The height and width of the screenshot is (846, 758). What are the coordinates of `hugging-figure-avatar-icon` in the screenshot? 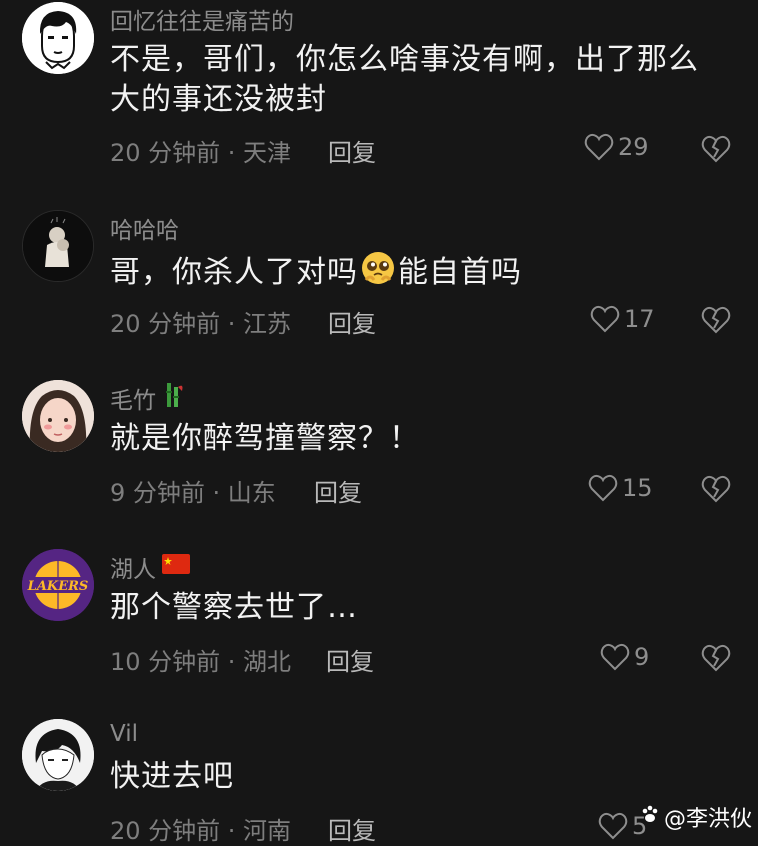 It's located at (58, 246).